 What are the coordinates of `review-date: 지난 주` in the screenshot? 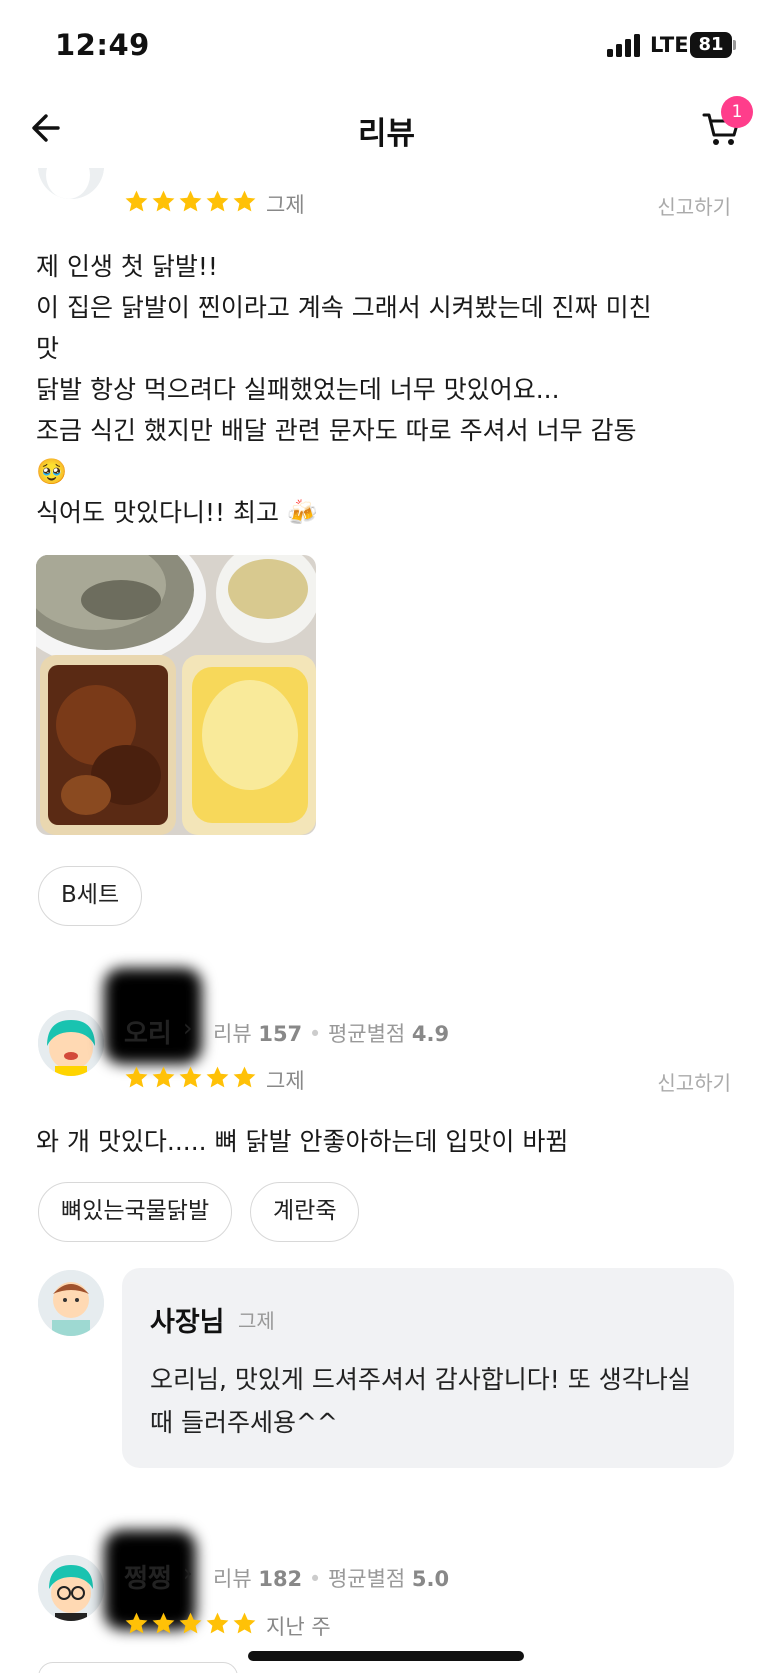 It's located at (298, 1627).